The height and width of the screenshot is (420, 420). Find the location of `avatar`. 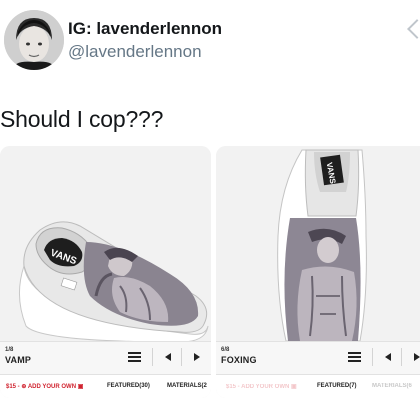

avatar is located at coordinates (34, 40).